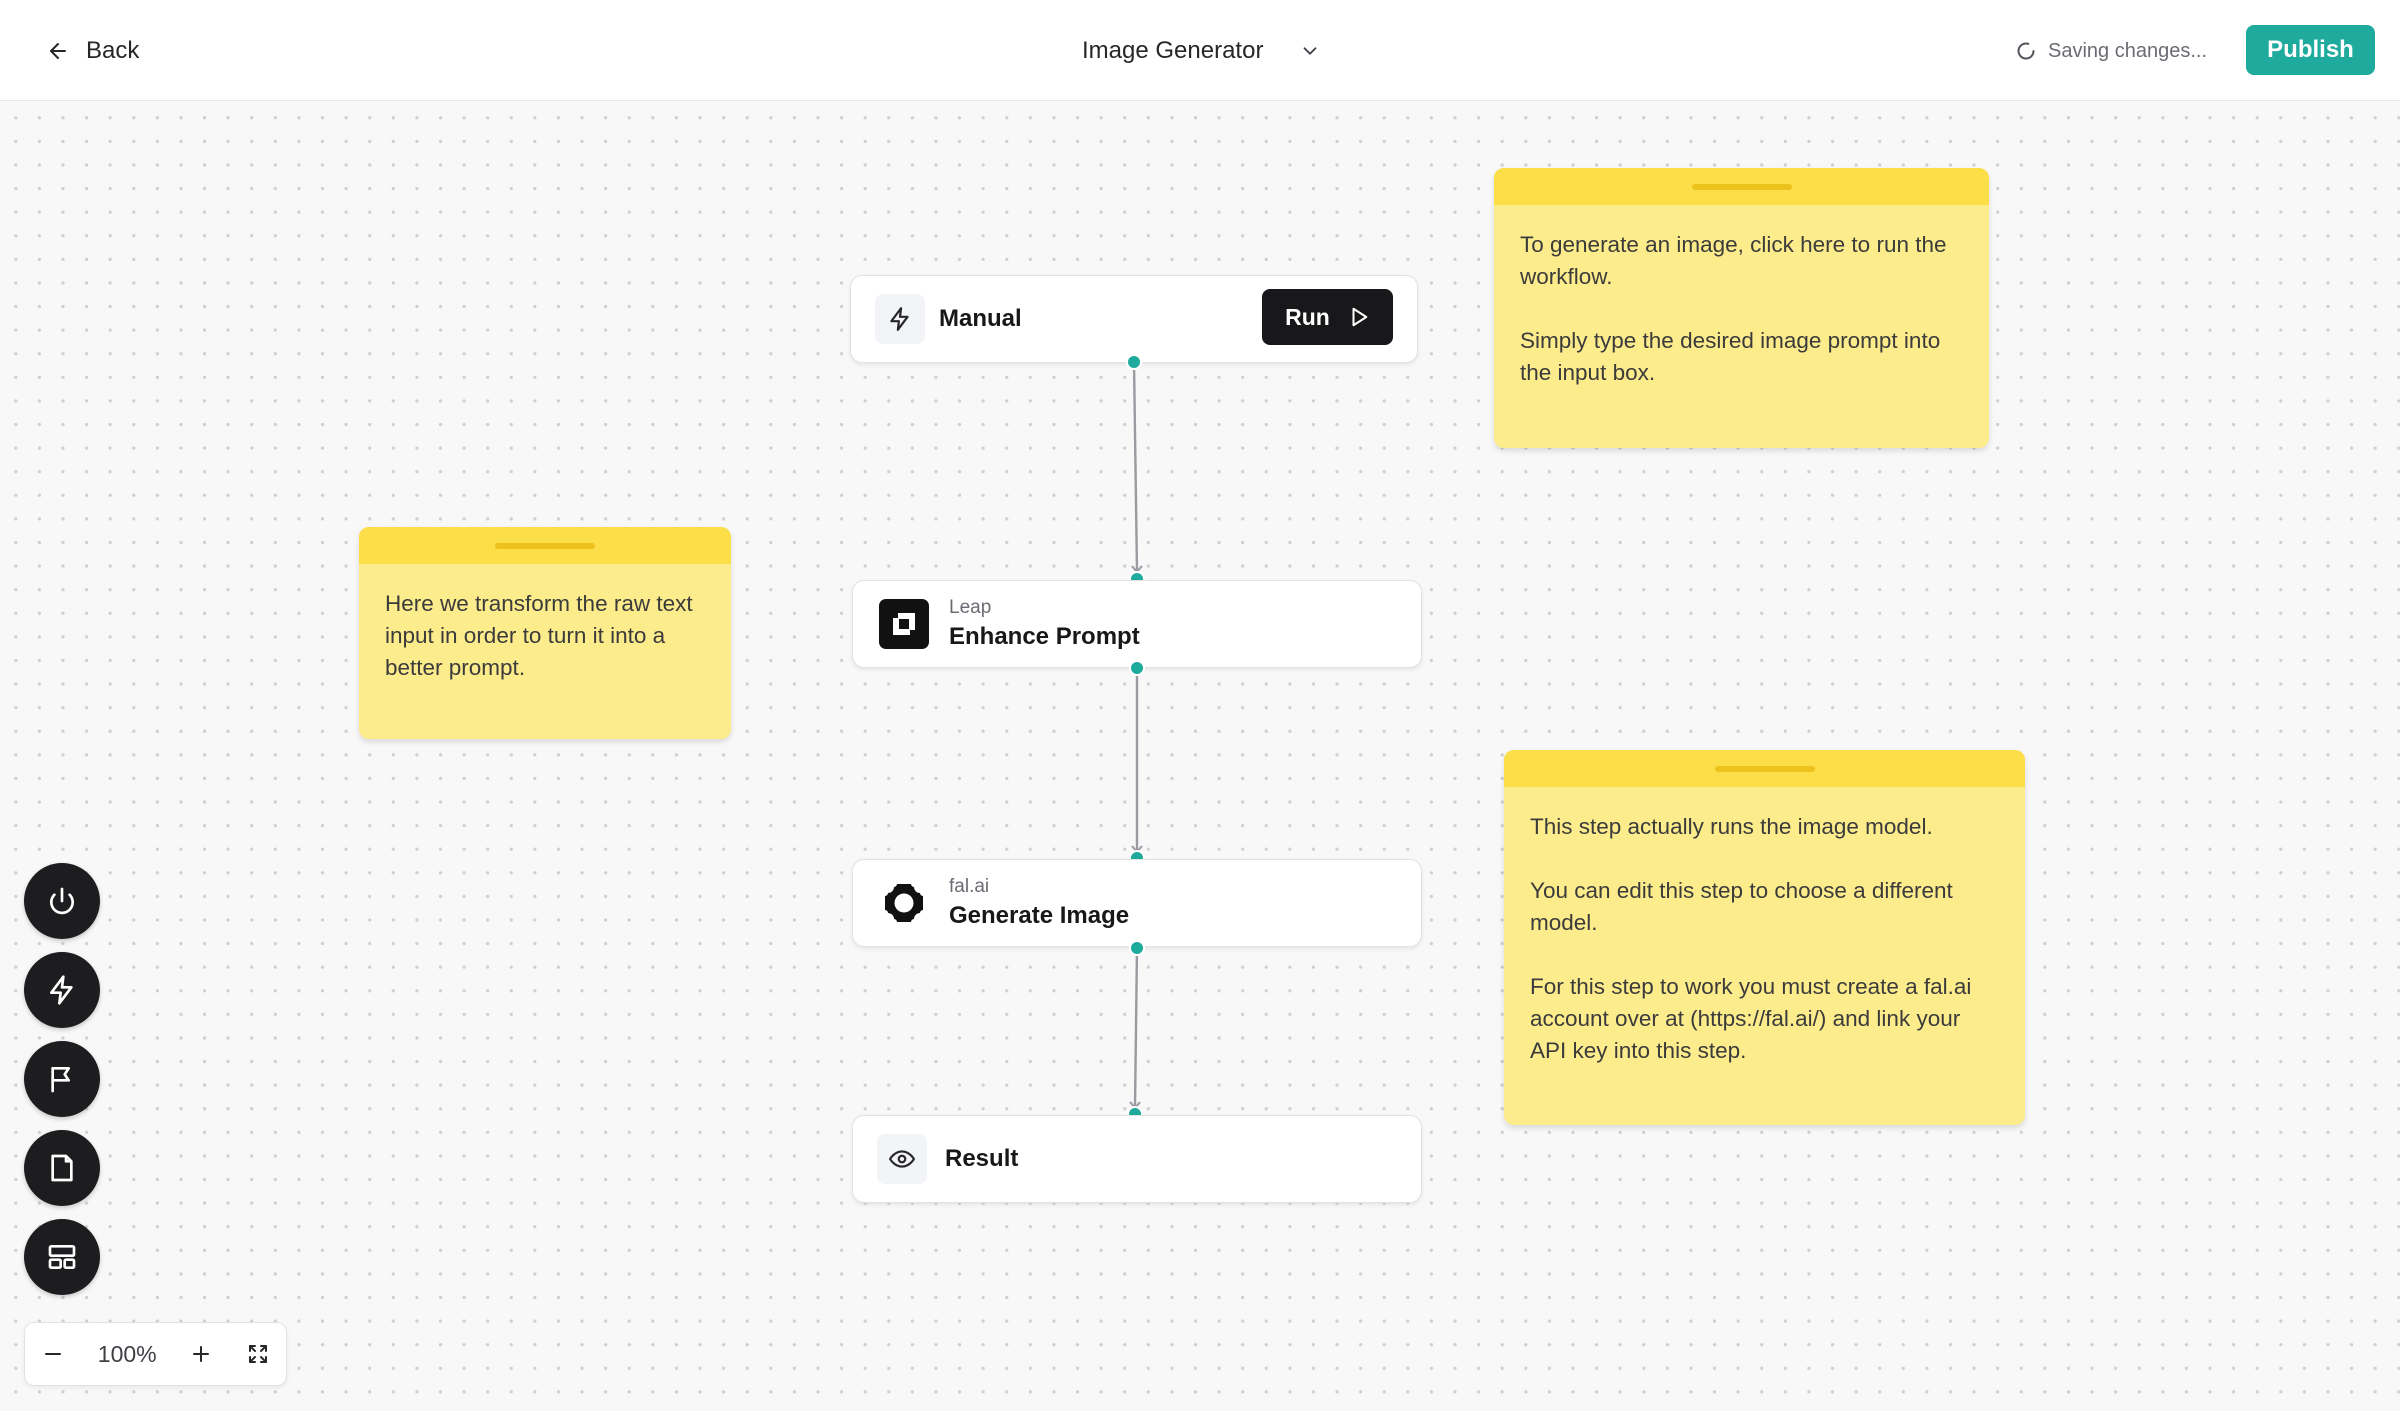 This screenshot has width=2400, height=1411. Describe the element at coordinates (1137, 668) in the screenshot. I see `node-enhance-output-handle` at that location.